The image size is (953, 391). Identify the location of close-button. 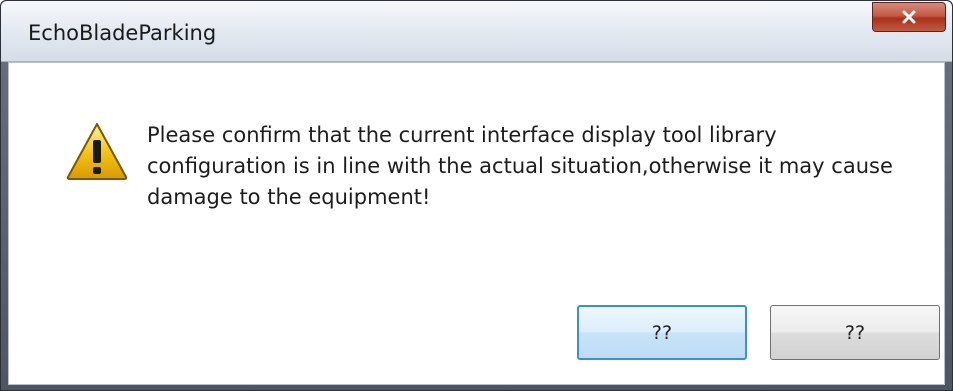
(909, 17).